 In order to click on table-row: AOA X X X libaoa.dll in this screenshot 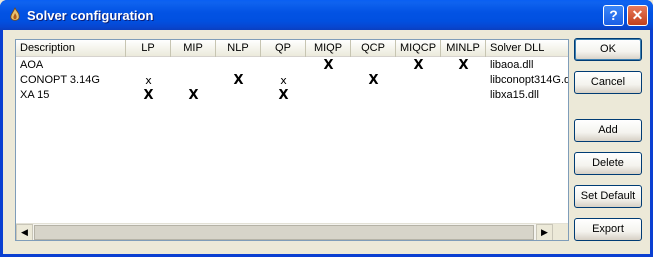, I will do `click(292, 65)`.